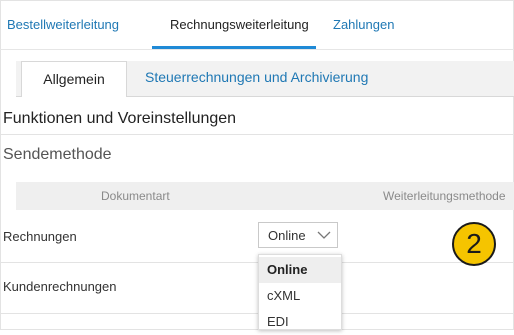 The image size is (514, 335). What do you see at coordinates (363, 24) in the screenshot?
I see `tab-zahlungen: Zahlungen` at bounding box center [363, 24].